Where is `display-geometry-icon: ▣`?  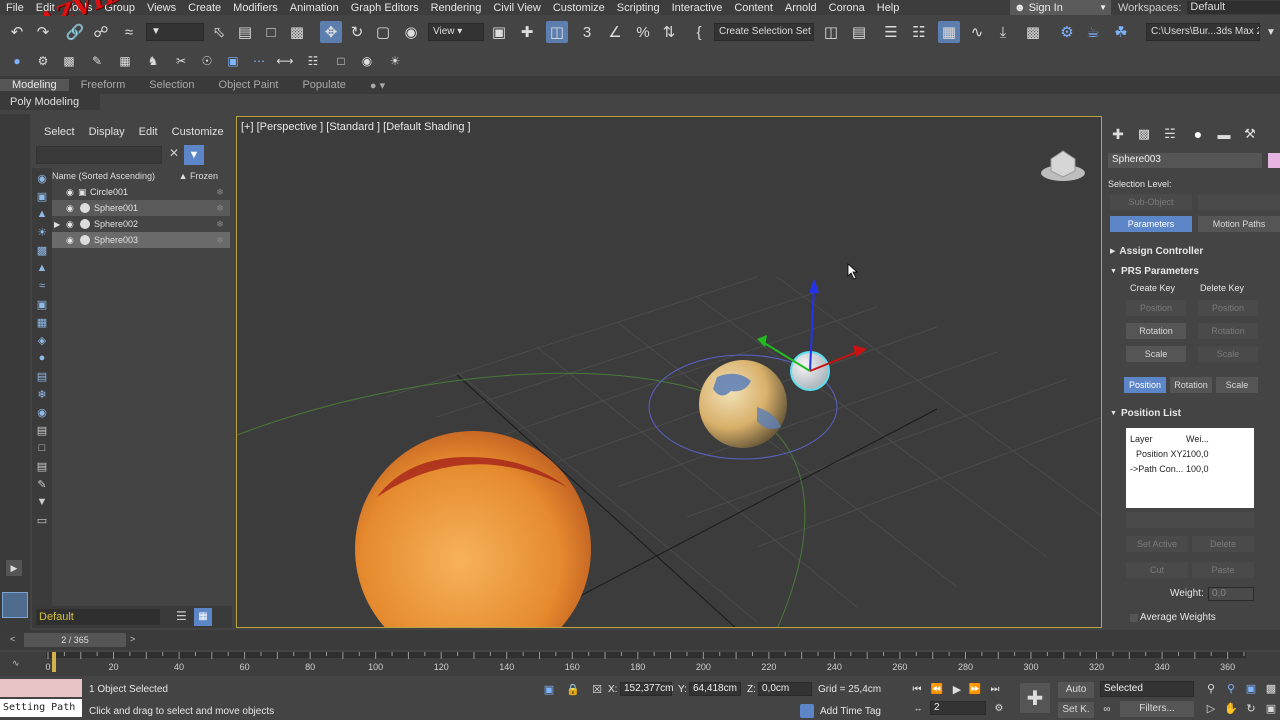
display-geometry-icon: ▣ is located at coordinates (42, 196).